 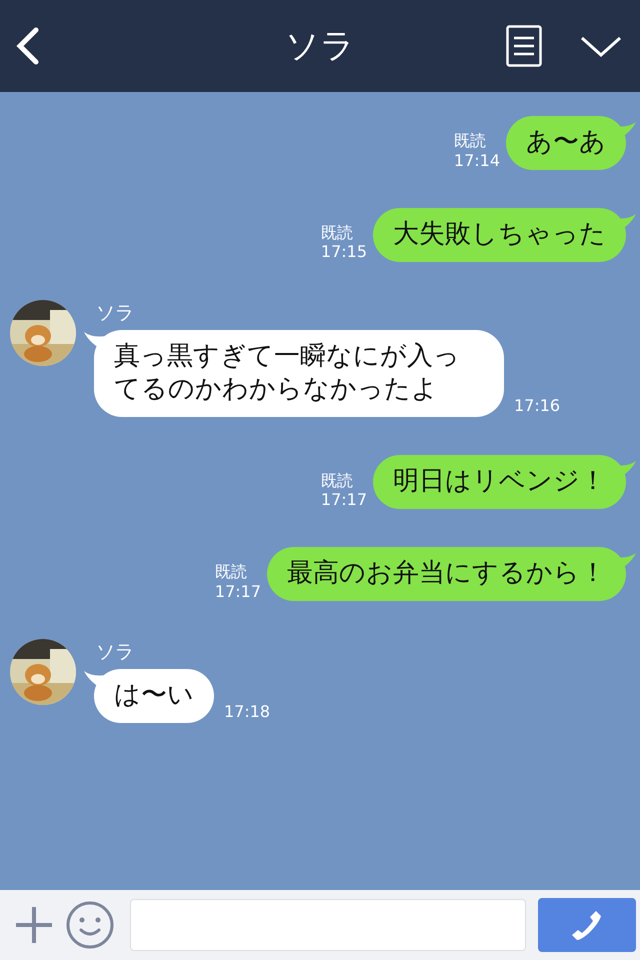 I want to click on message-time: 17:15, so click(x=343, y=252).